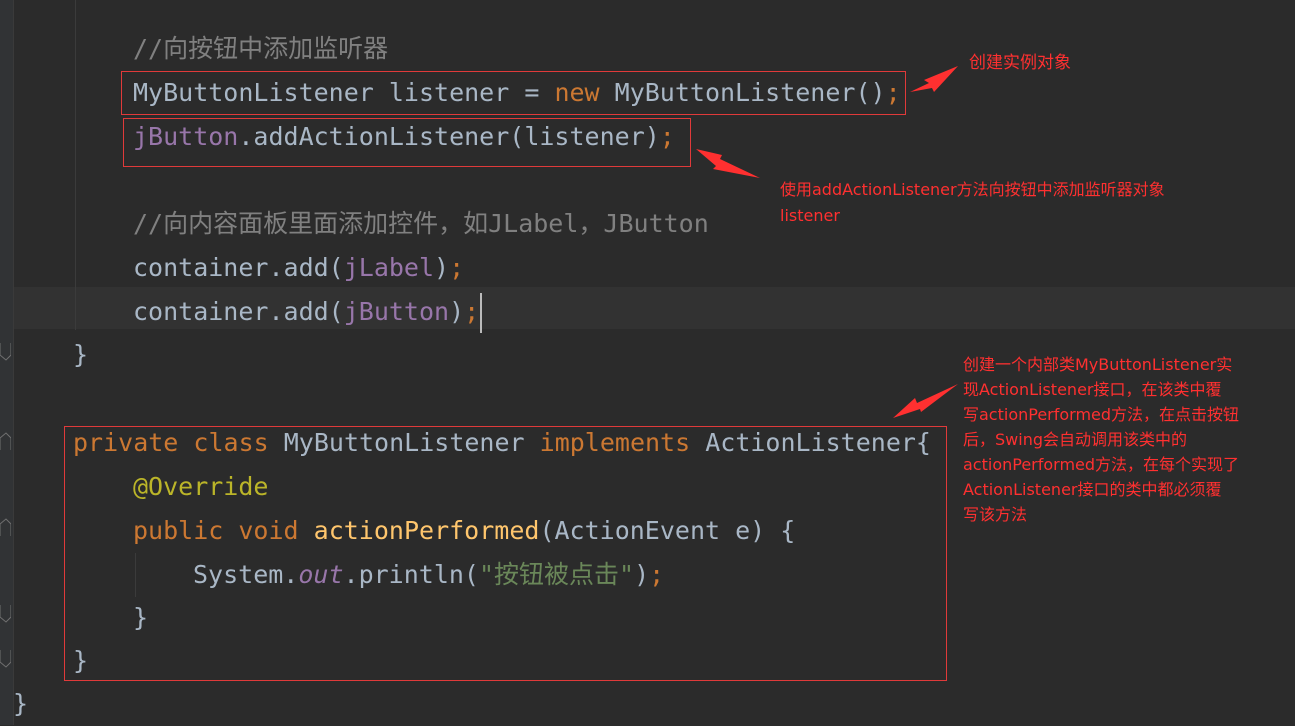 This screenshot has height=726, width=1295. What do you see at coordinates (389, 267) in the screenshot?
I see `field-jlabel: jLabel` at bounding box center [389, 267].